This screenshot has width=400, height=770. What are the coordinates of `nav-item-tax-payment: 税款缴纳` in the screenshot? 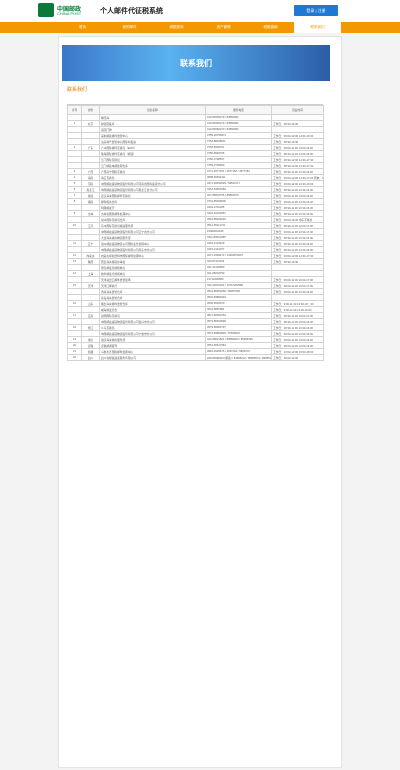 It's located at (270, 27).